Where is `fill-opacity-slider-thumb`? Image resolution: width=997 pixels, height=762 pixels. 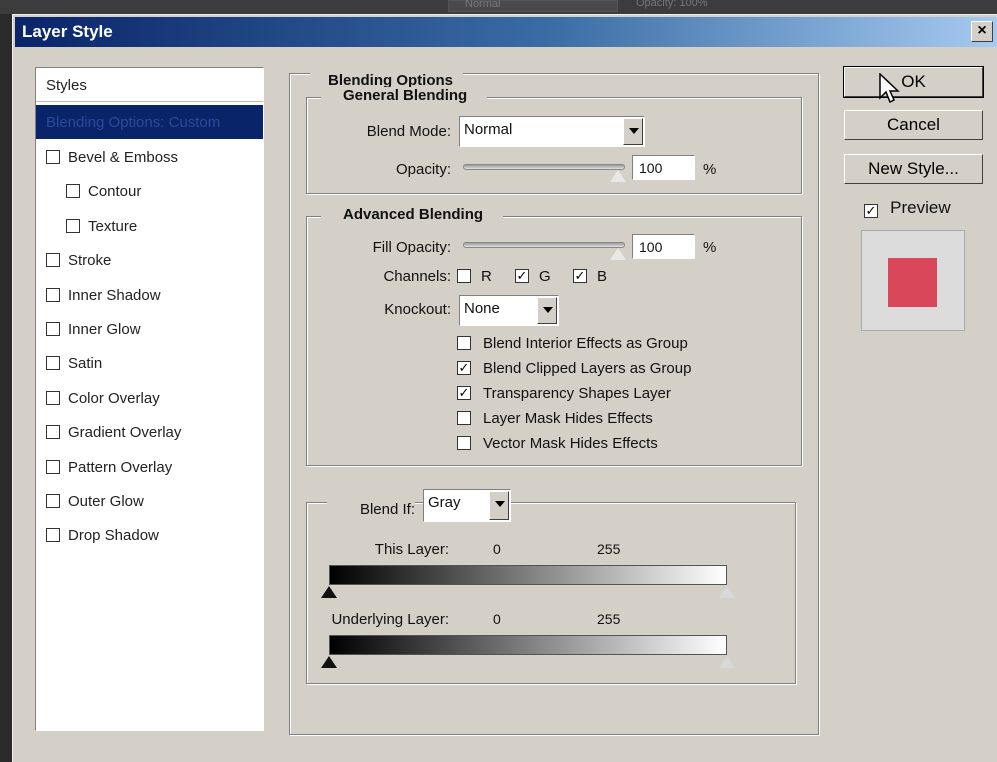 fill-opacity-slider-thumb is located at coordinates (618, 254).